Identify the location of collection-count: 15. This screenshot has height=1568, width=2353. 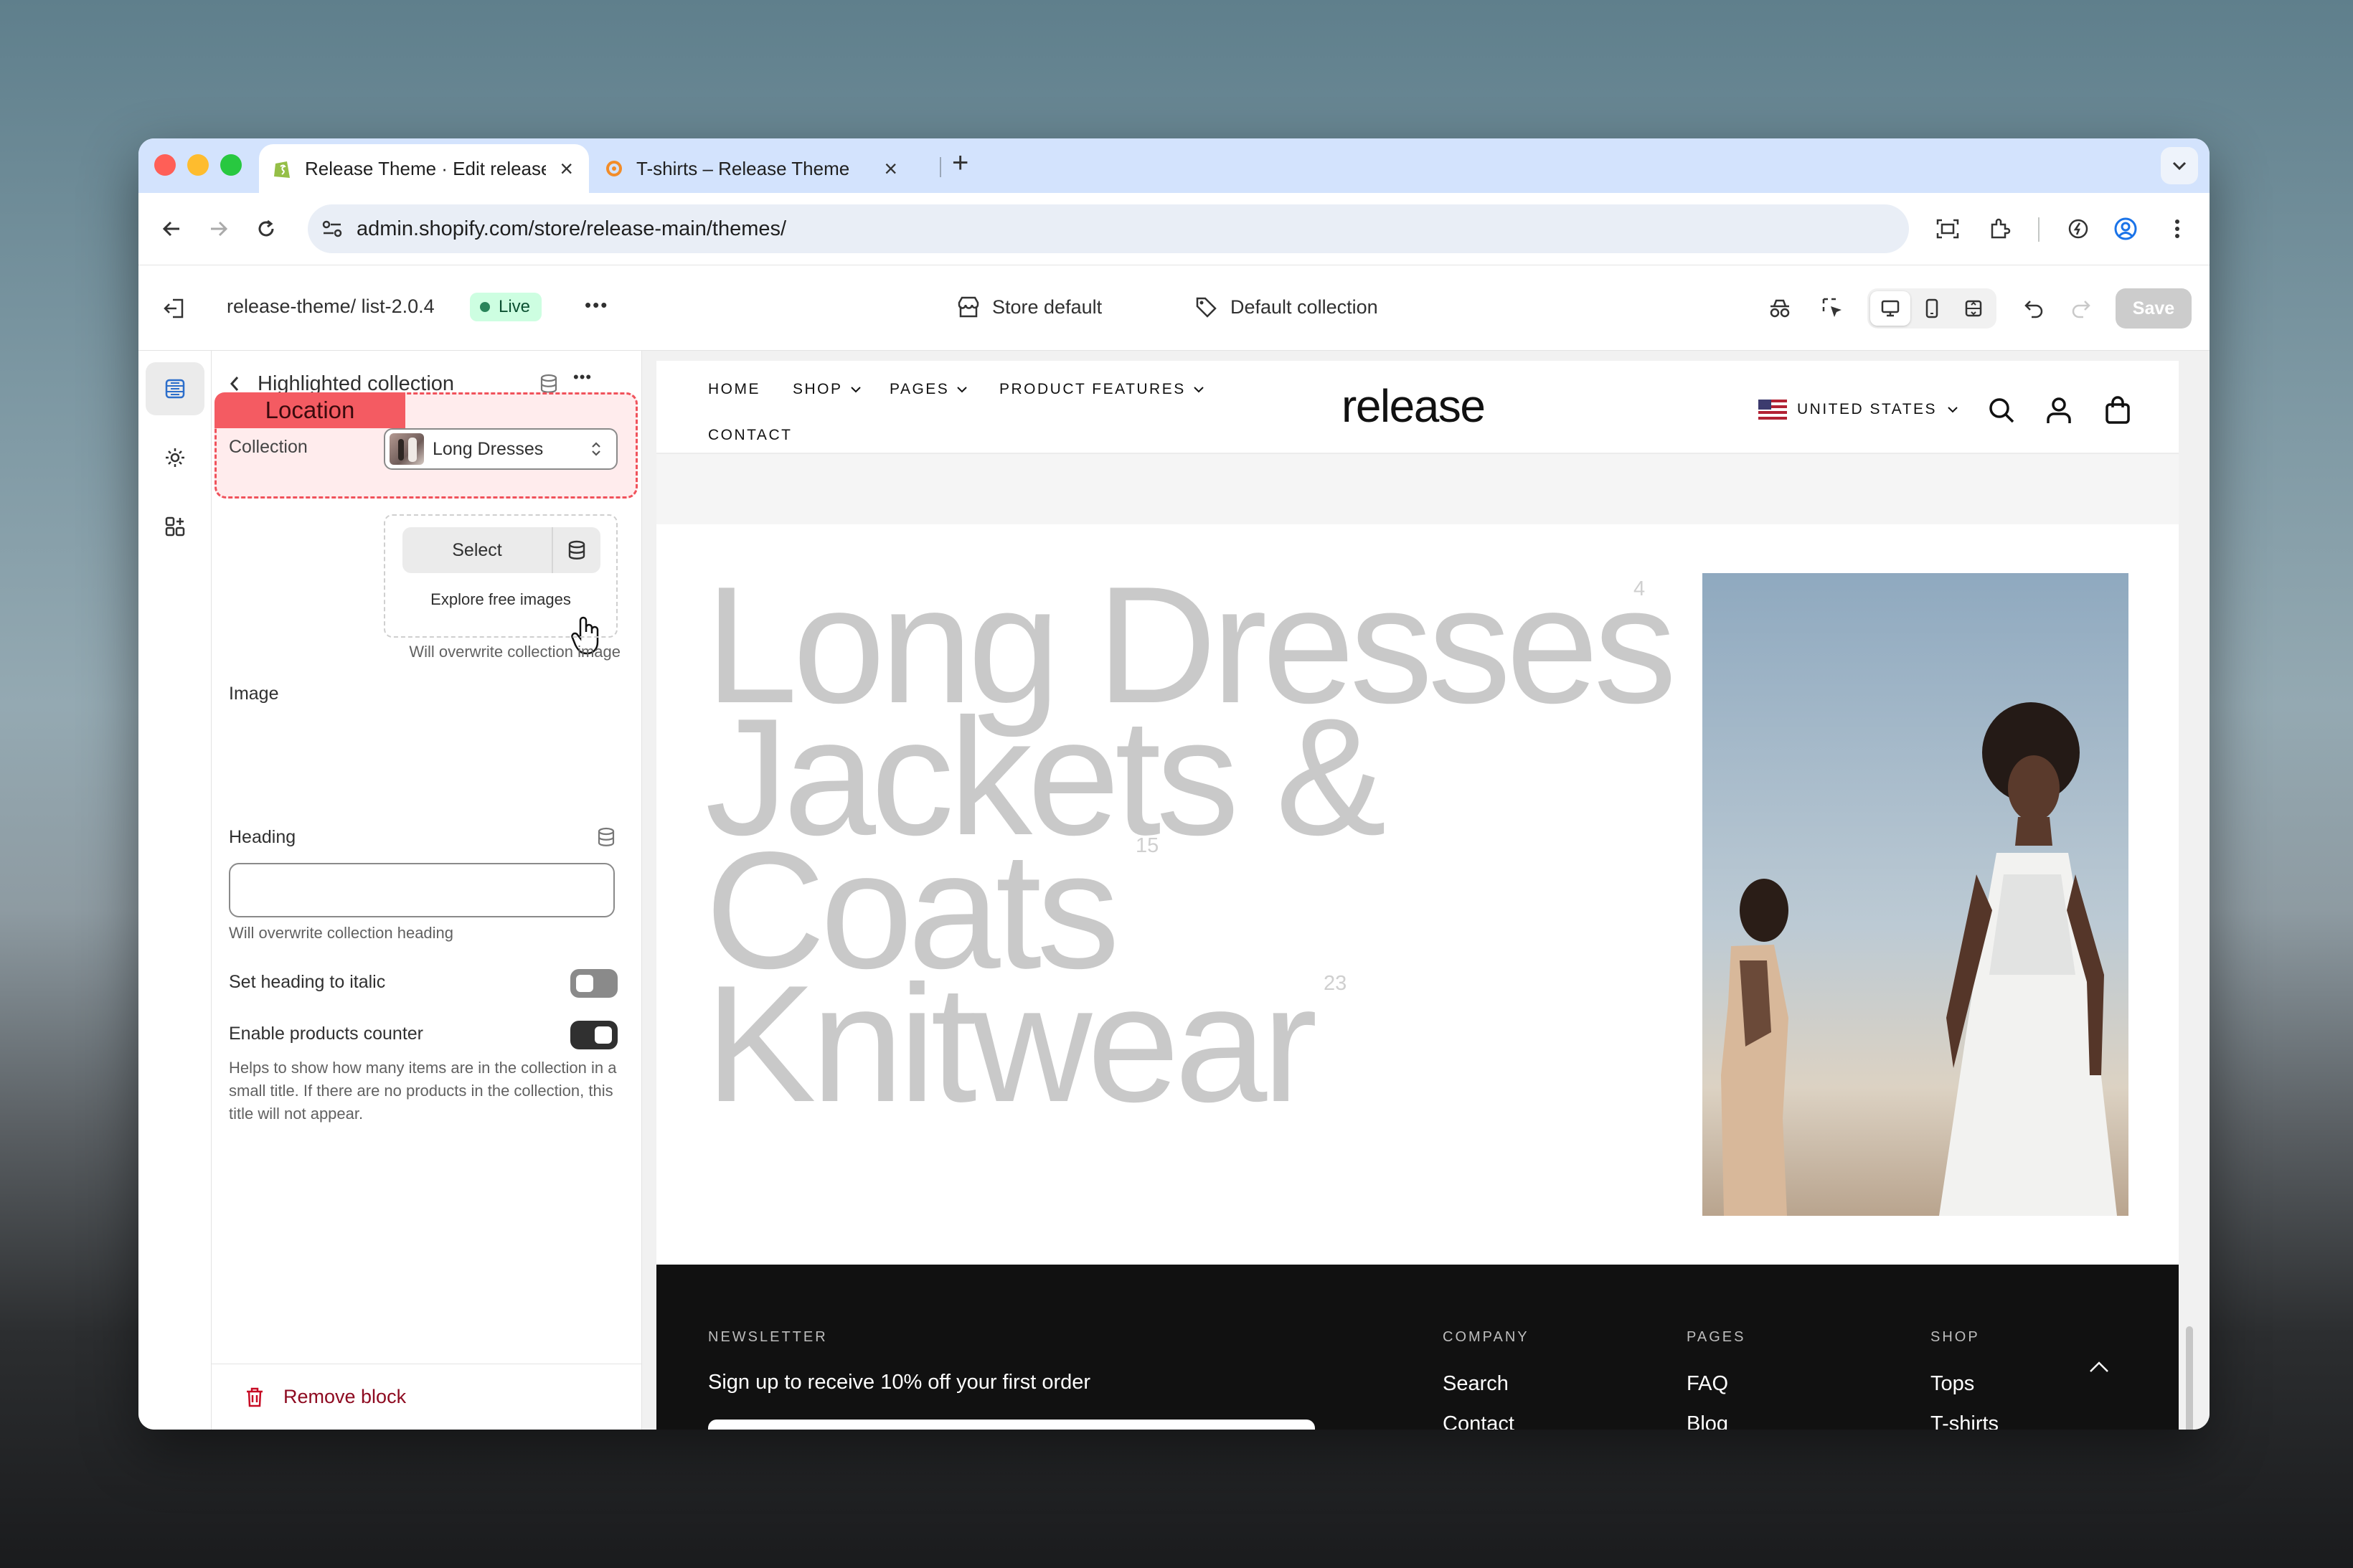
(1147, 845).